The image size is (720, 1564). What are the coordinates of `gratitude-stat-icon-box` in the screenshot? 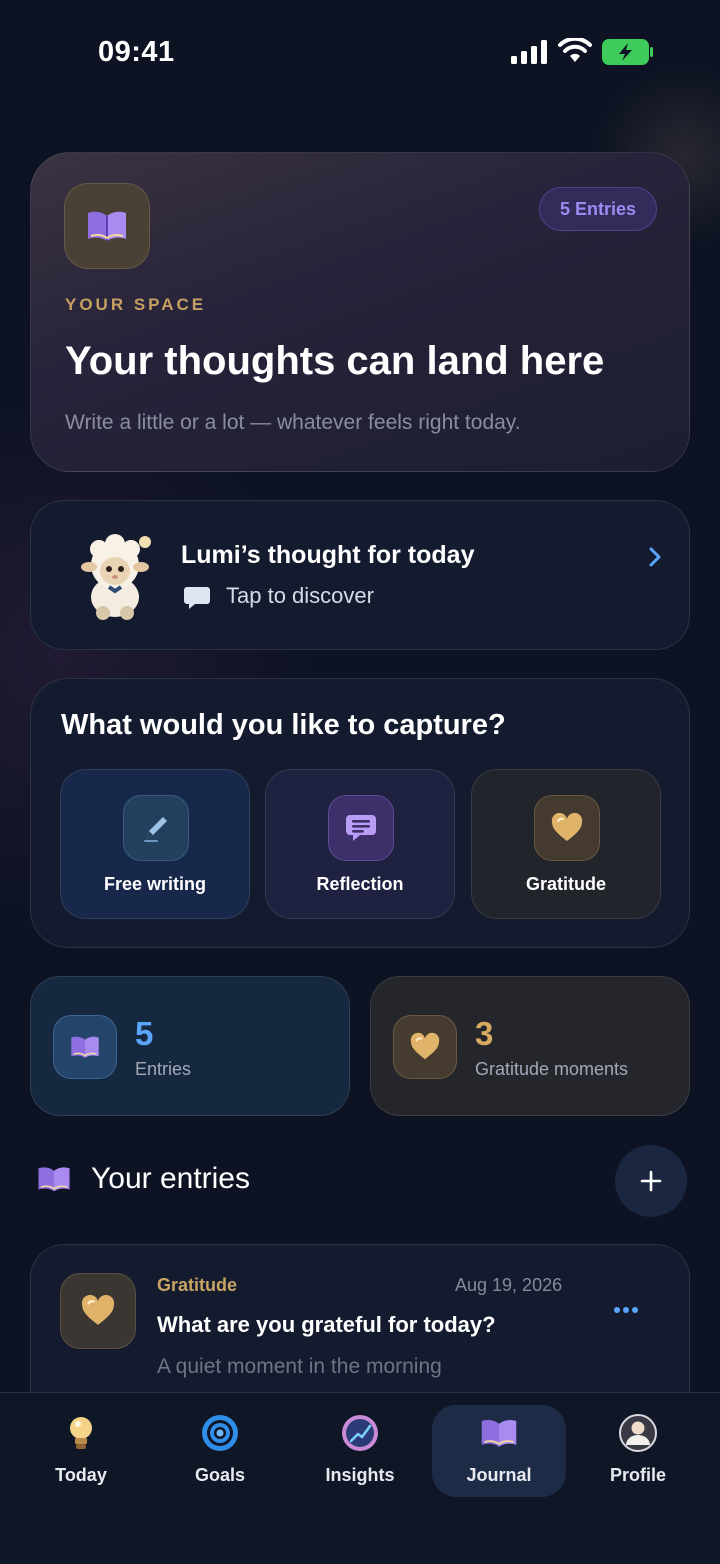 It's located at (425, 1047).